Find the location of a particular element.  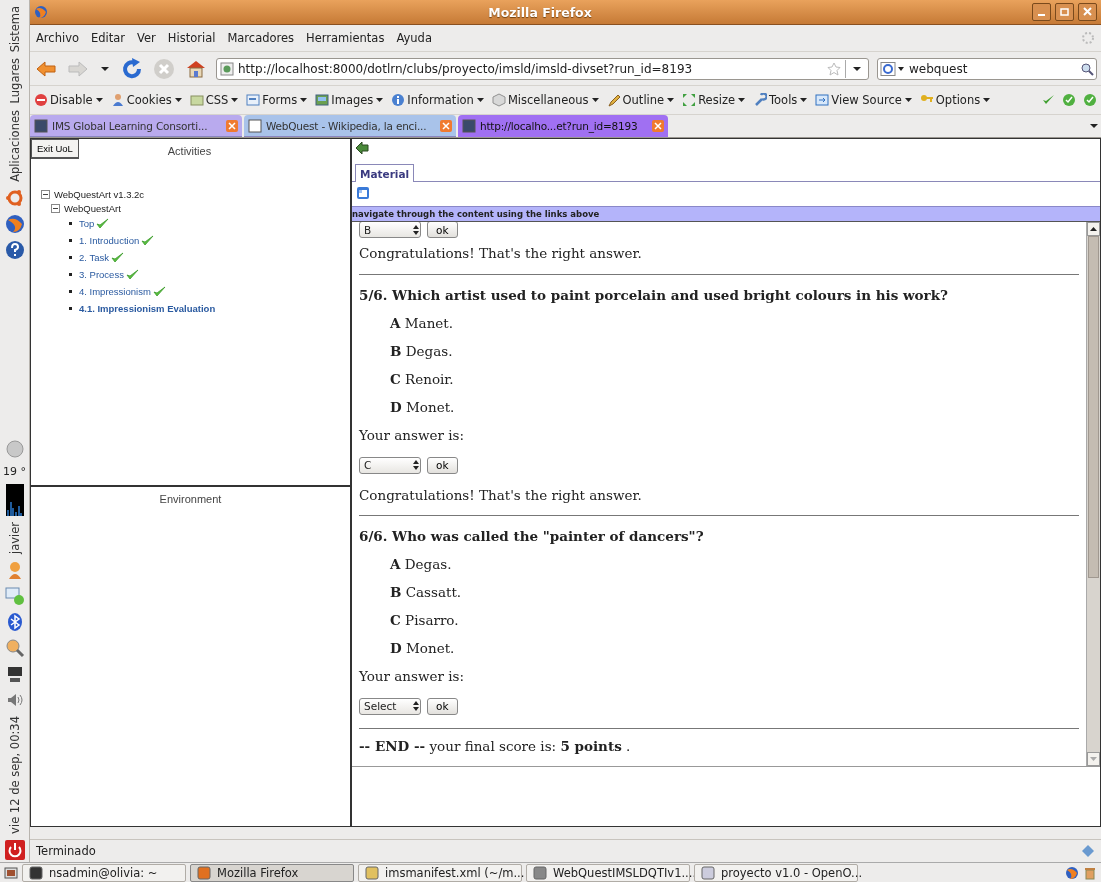

toolbar-menu: Miscellaneous is located at coordinates (545, 100).